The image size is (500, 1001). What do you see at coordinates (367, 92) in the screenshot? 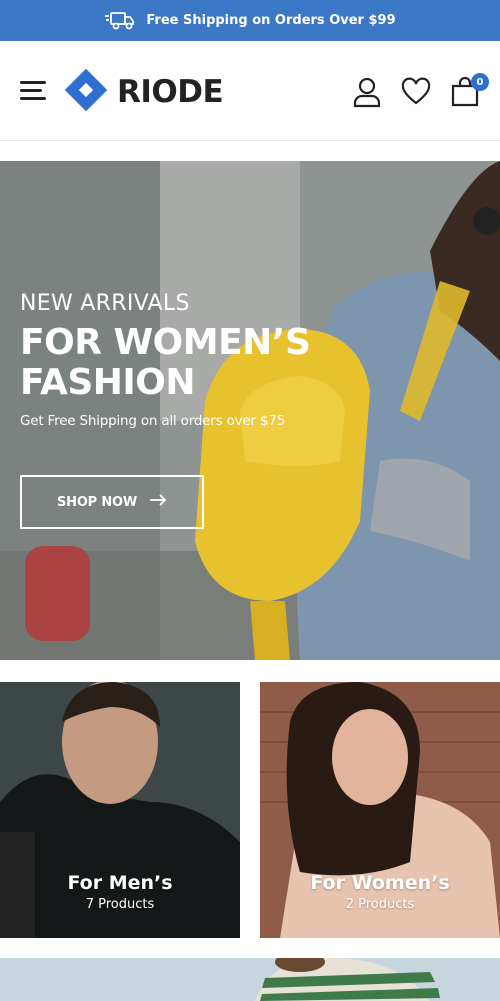
I see `user-icon` at bounding box center [367, 92].